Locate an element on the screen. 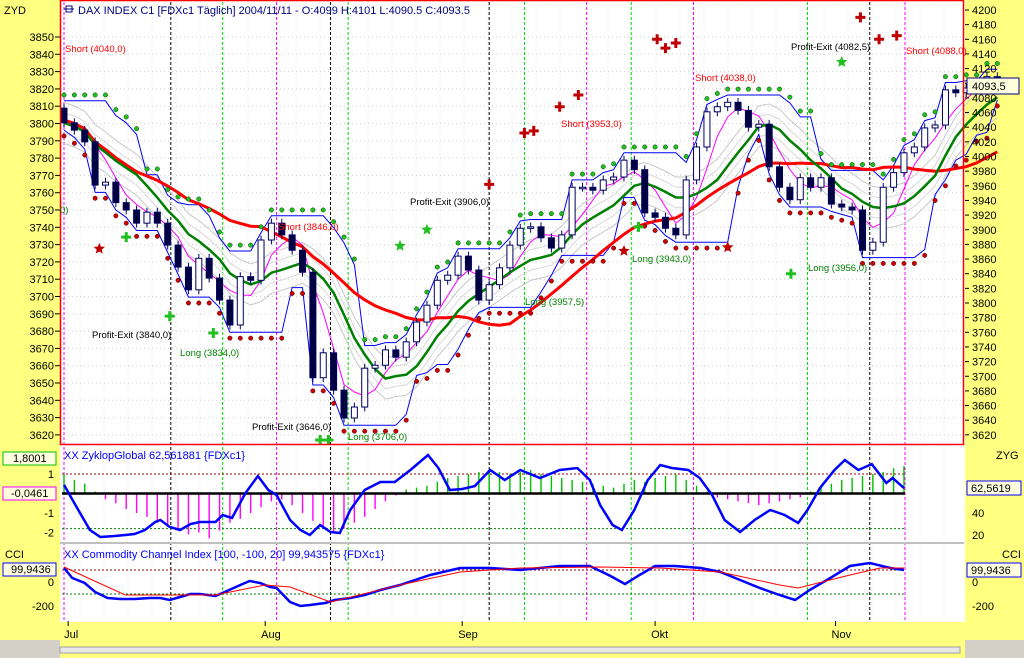 The image size is (1024, 658). right-axis-tick-label: 3980 is located at coordinates (984, 172).